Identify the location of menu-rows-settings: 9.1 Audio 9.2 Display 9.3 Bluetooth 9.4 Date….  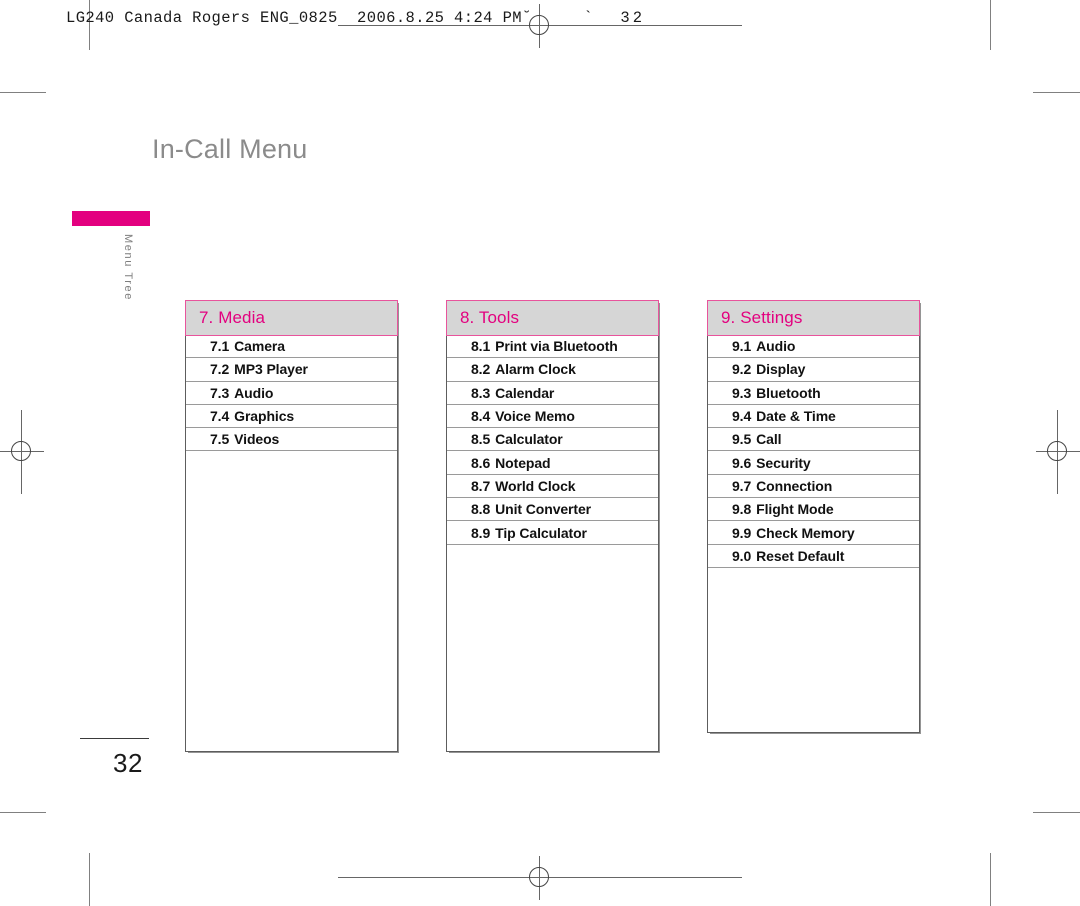
(813, 451).